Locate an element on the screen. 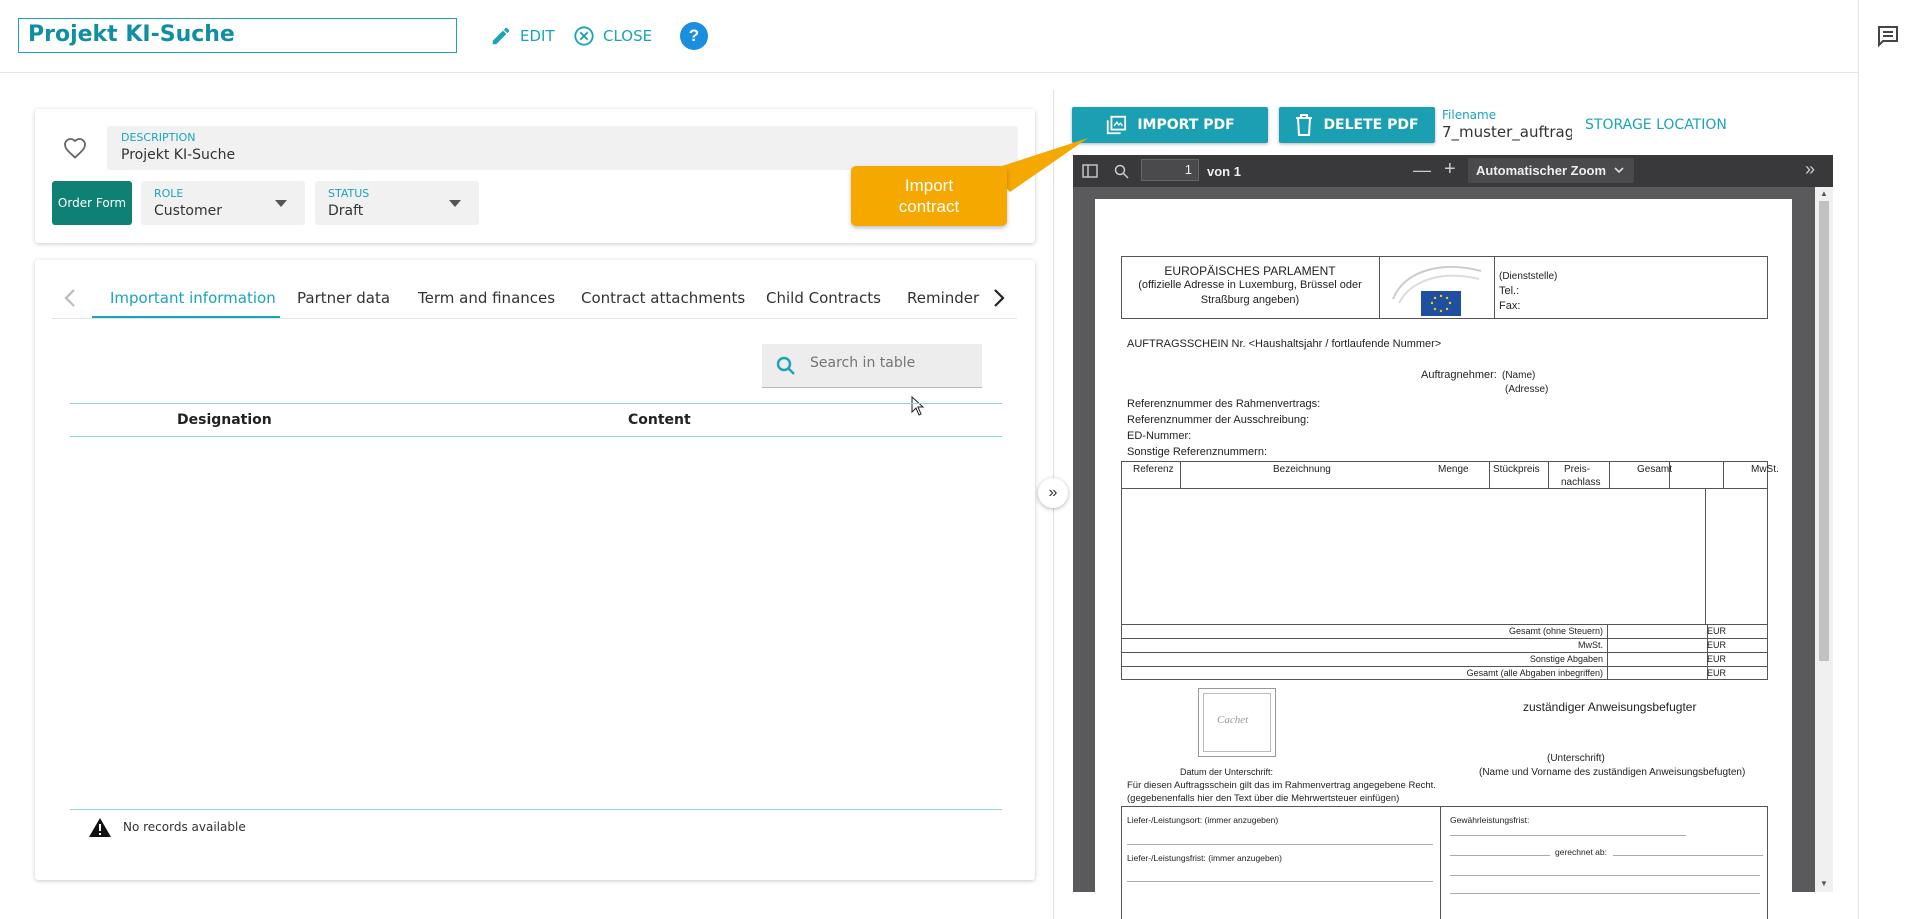 The width and height of the screenshot is (1920, 919). tabs-divider is located at coordinates (534, 318).